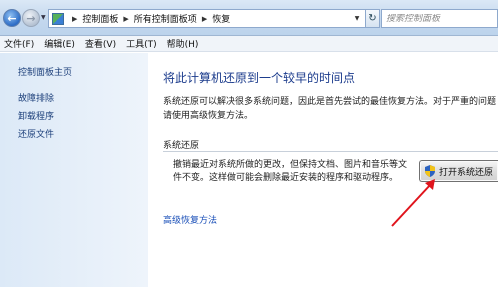 The image size is (498, 287). I want to click on back-arrow-icon: ←, so click(12, 18).